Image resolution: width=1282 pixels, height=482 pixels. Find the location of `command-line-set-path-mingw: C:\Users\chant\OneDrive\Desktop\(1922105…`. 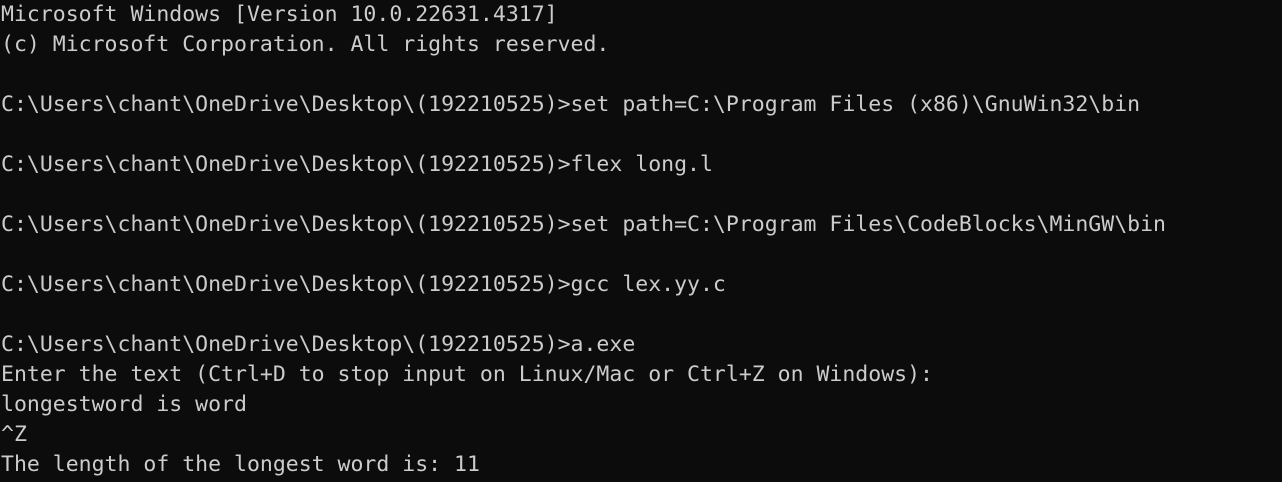

command-line-set-path-mingw: C:\Users\chant\OneDrive\Desktop\(1922105… is located at coordinates (583, 224).